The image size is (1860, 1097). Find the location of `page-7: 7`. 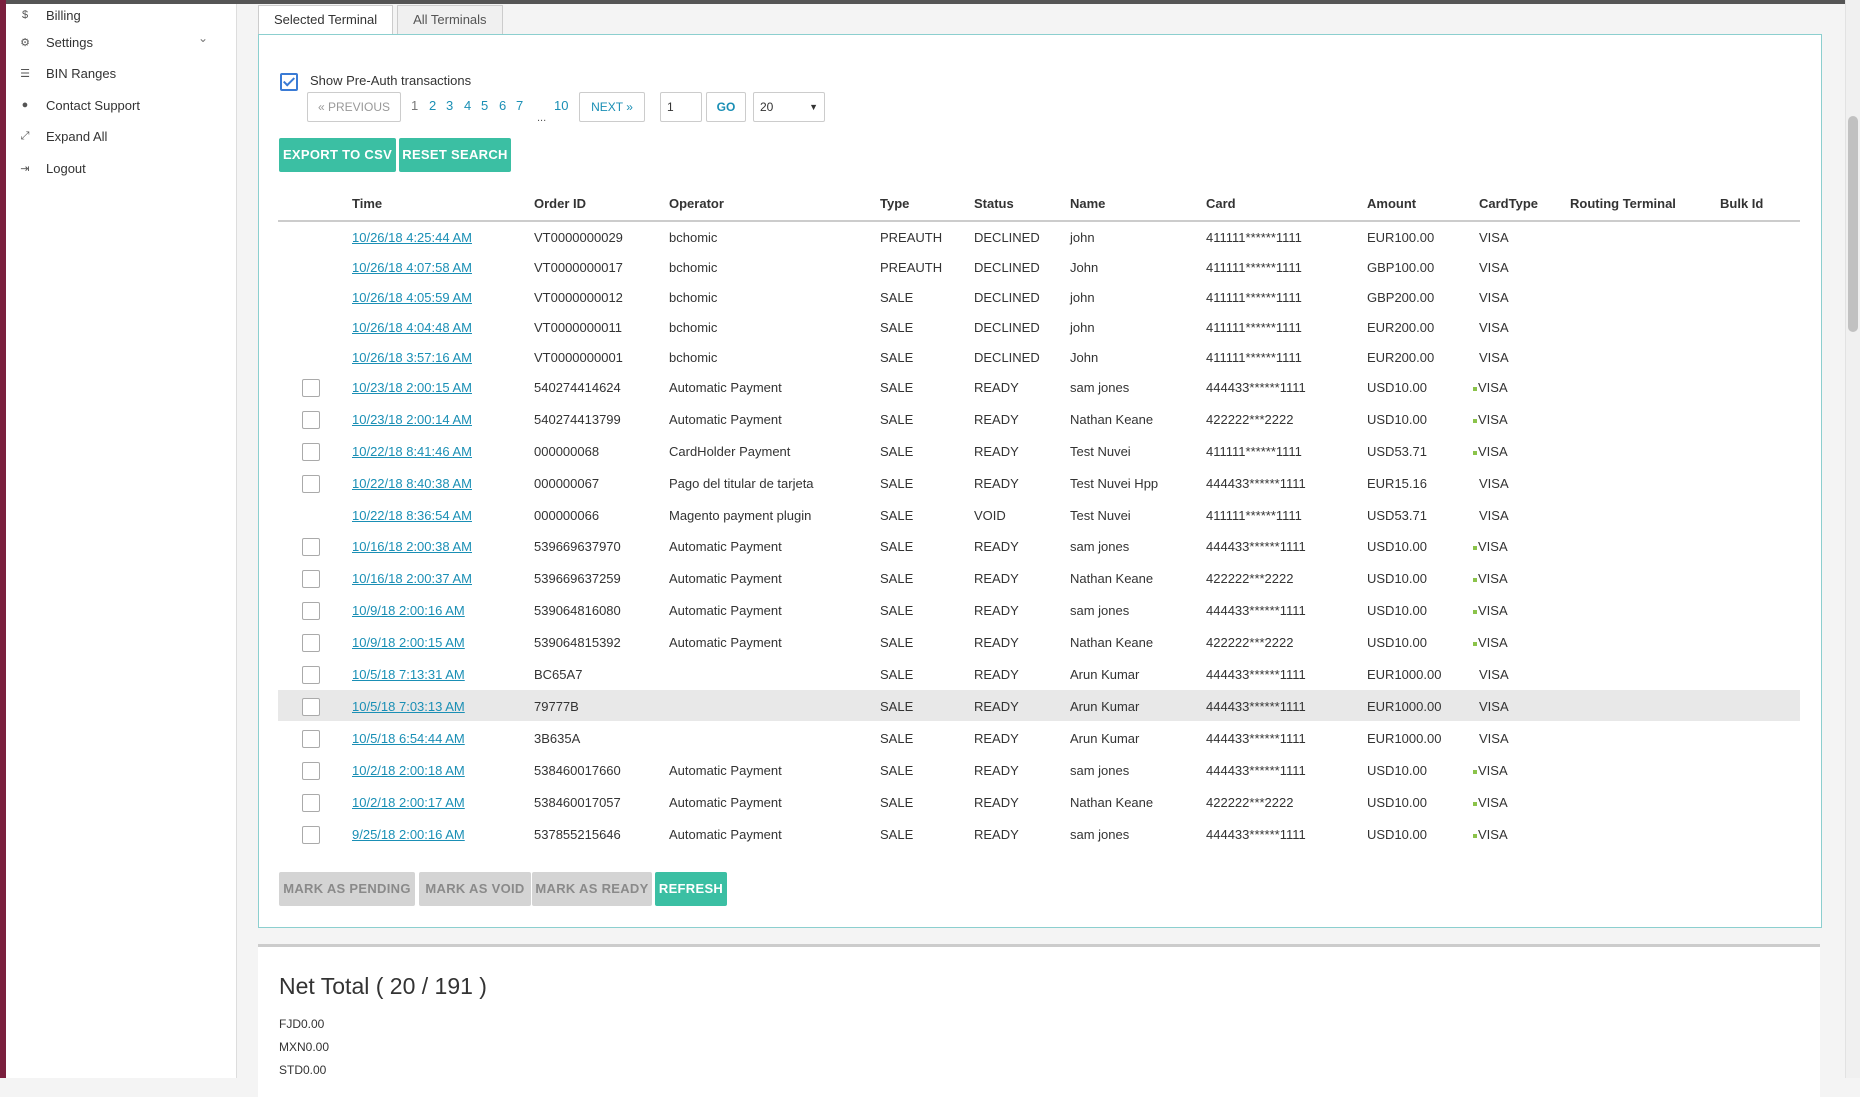

page-7: 7 is located at coordinates (519, 105).